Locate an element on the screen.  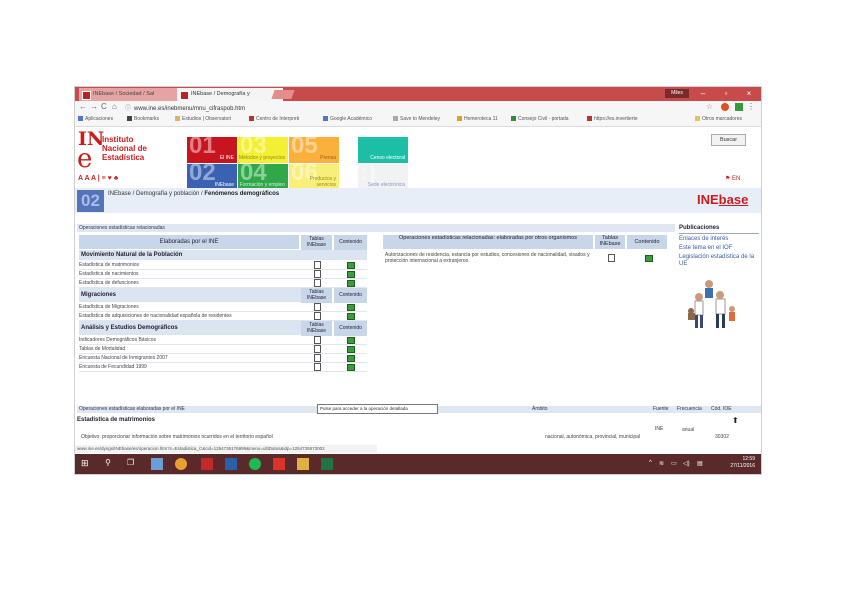
browser-tab-1: INEbase / Sociedad / Sal × is located at coordinates (133, 94).